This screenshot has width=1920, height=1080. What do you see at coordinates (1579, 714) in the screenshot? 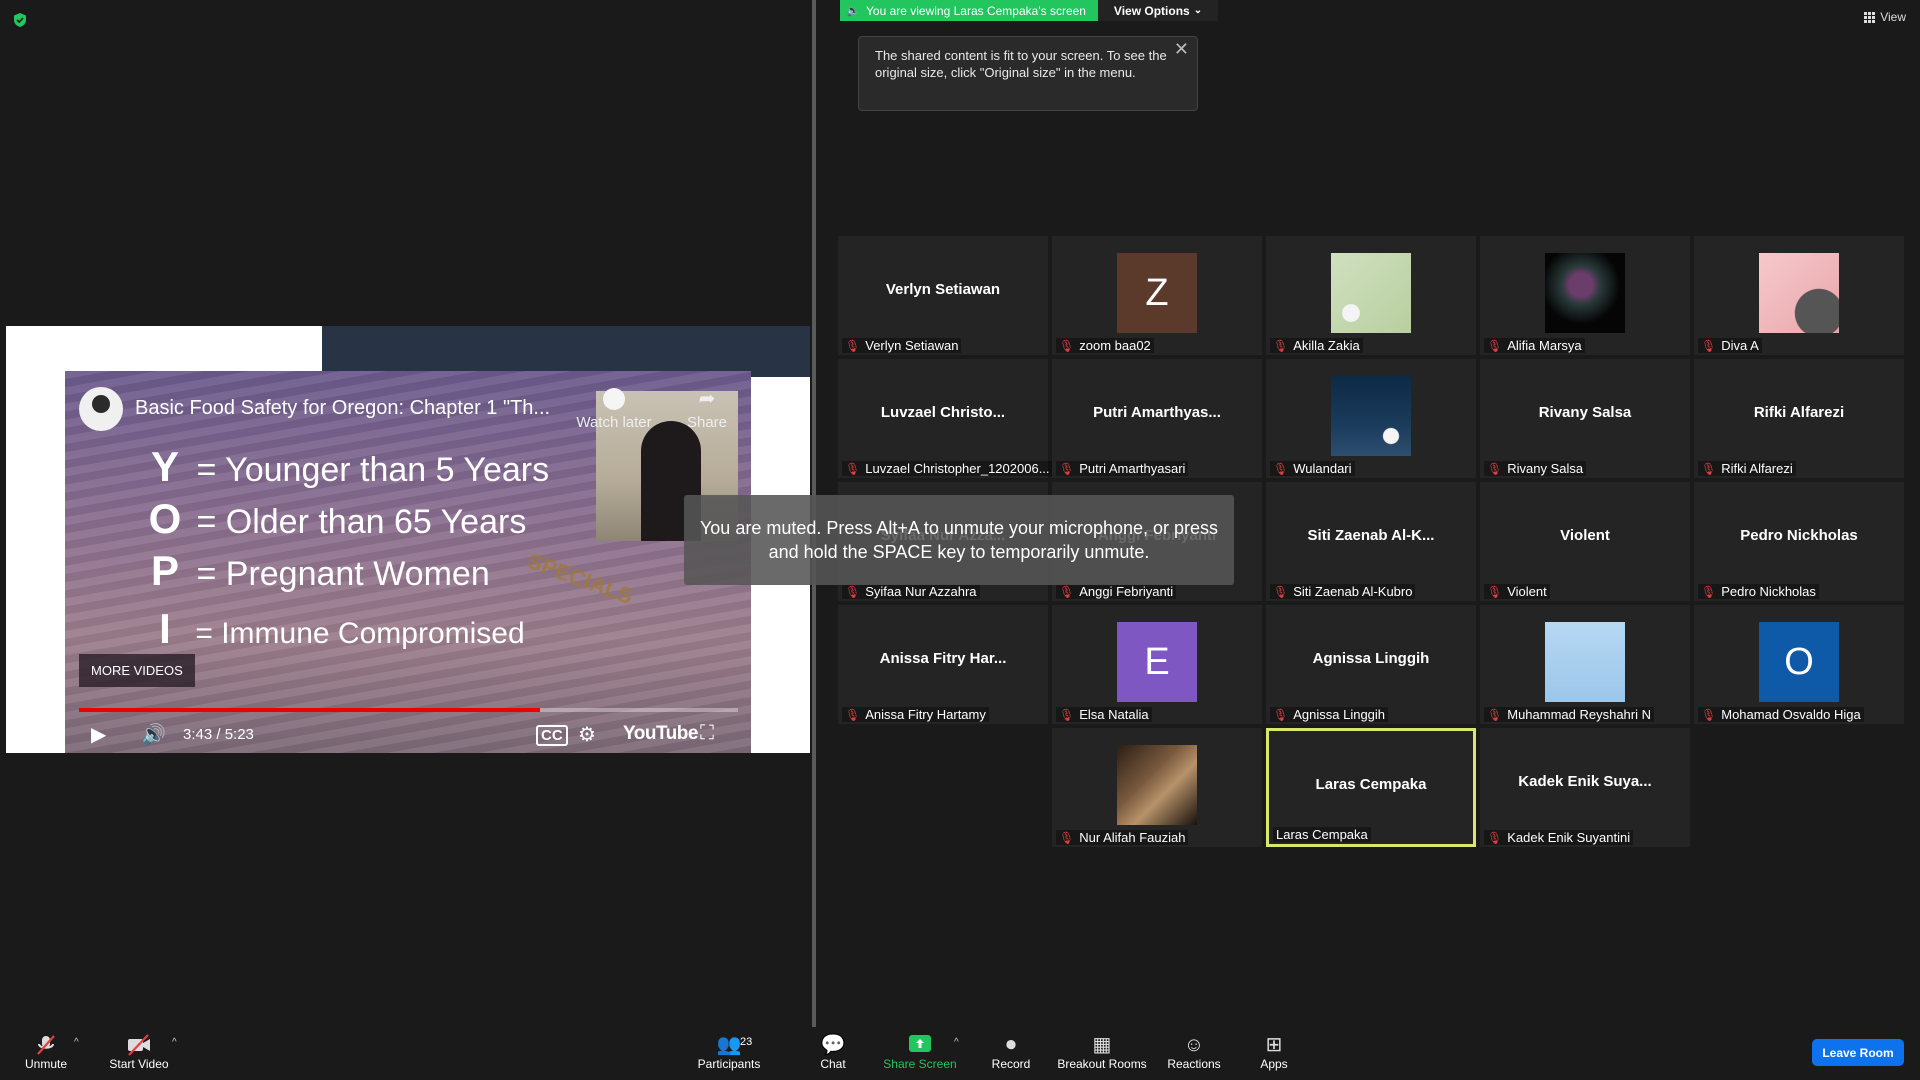
I see `participant-label-text: Muhammad Reyshahri N` at bounding box center [1579, 714].